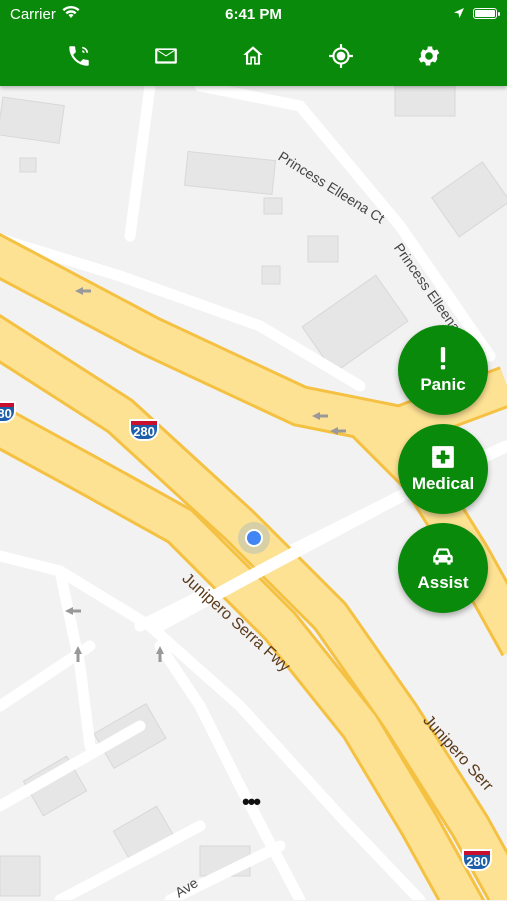 The image size is (507, 901). I want to click on mail-button, so click(166, 56).